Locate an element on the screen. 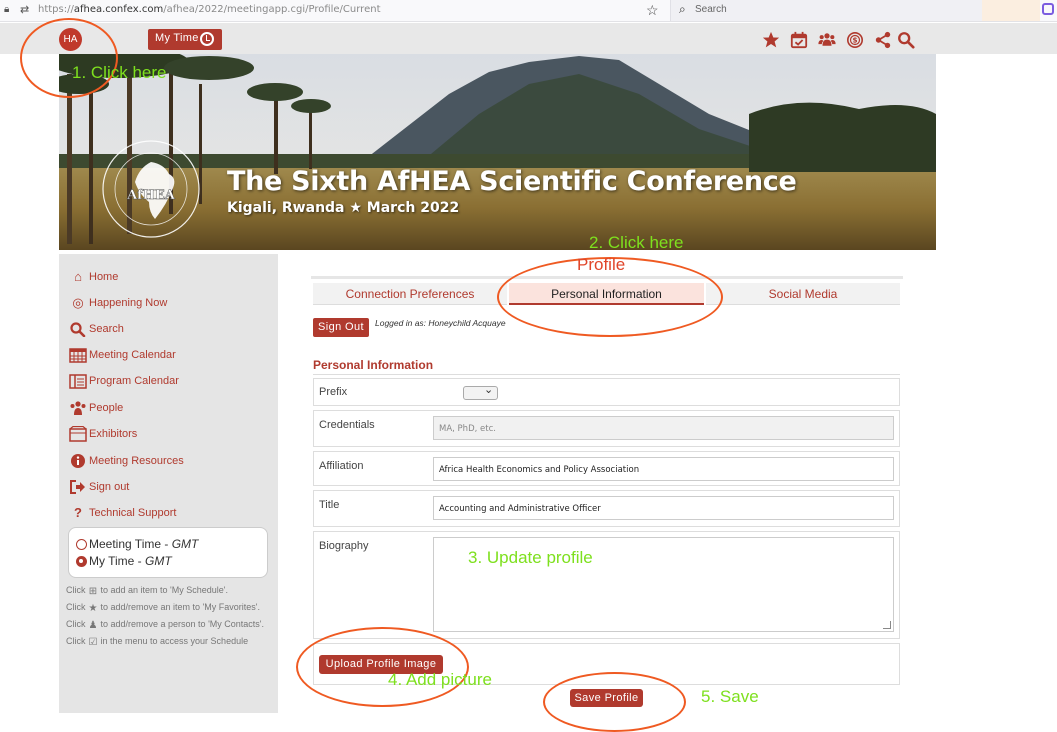 This screenshot has height=732, width=1057. permissions-icon: ⇄ is located at coordinates (24, 9).